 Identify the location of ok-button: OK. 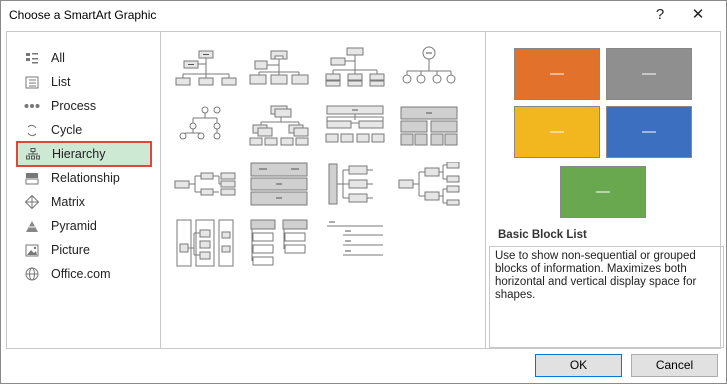
(578, 365).